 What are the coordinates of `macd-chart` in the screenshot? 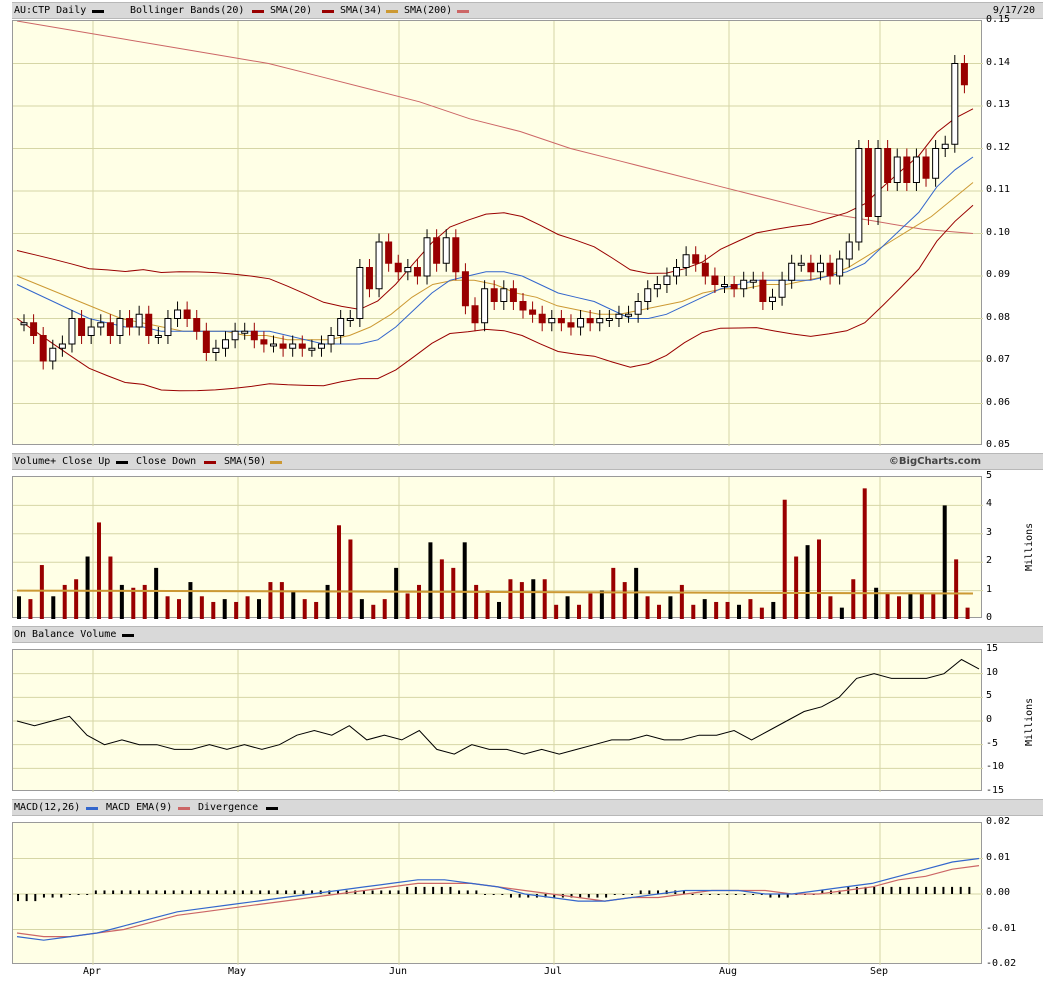 It's located at (498, 894).